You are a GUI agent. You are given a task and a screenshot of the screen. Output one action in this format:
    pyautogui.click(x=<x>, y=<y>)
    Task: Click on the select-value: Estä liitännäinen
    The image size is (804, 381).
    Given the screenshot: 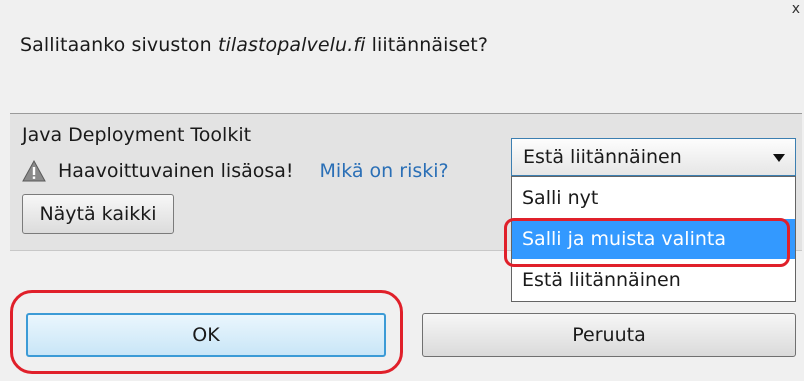 What is the action you would take?
    pyautogui.click(x=602, y=157)
    